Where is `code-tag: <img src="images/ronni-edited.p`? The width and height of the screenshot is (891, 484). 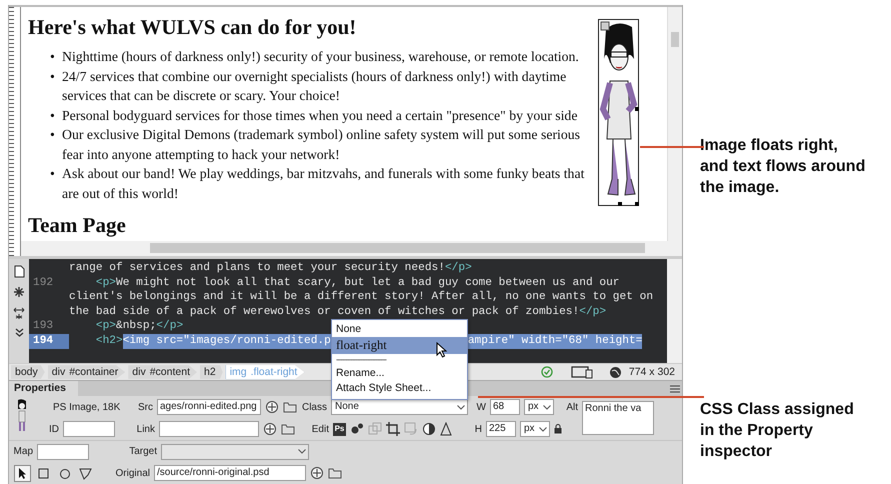
code-tag: <img src="images/ronni-edited.p is located at coordinates (226, 341).